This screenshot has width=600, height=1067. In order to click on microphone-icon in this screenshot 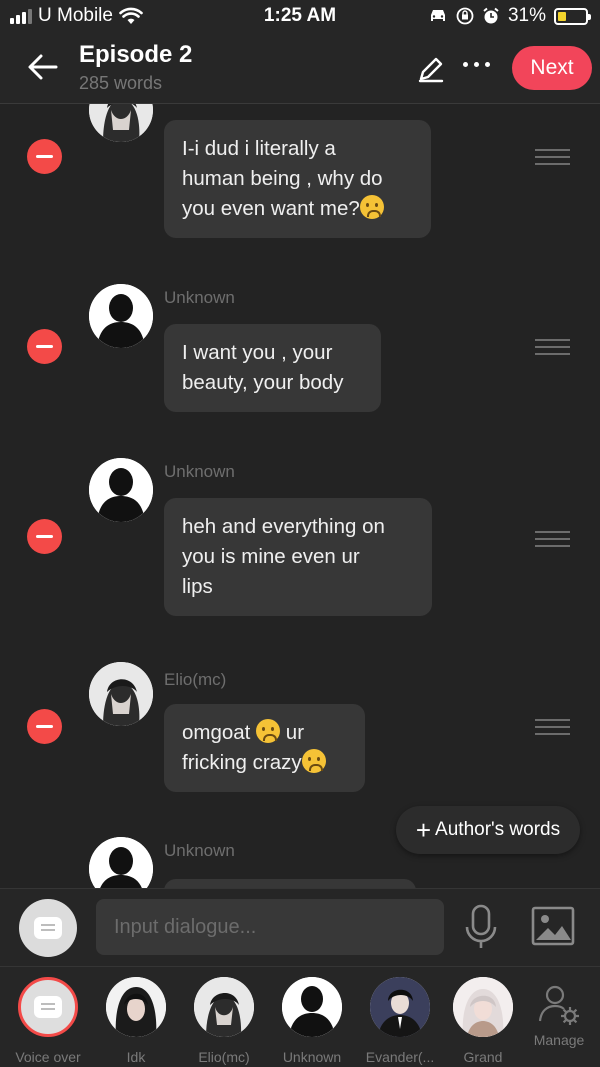, I will do `click(481, 927)`.